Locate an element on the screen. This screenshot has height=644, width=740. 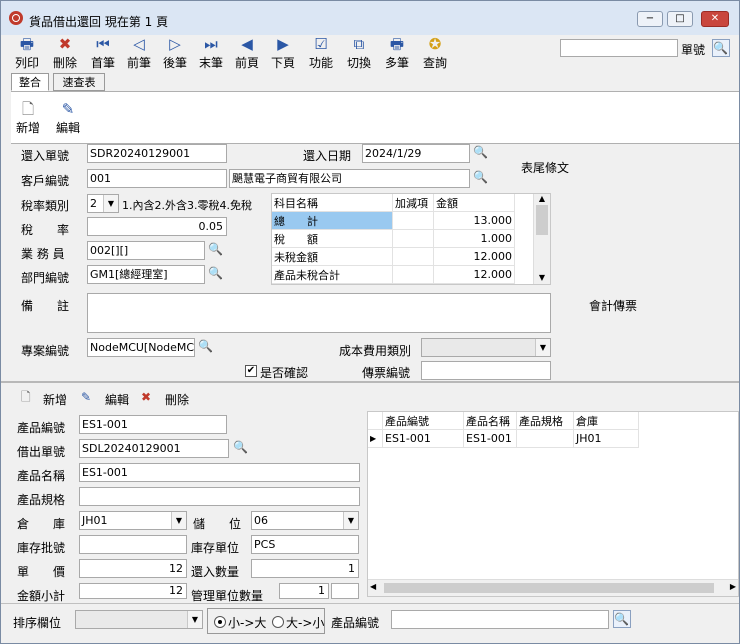
horizontal-scrollbar: ◀ ▶ is located at coordinates (553, 587).